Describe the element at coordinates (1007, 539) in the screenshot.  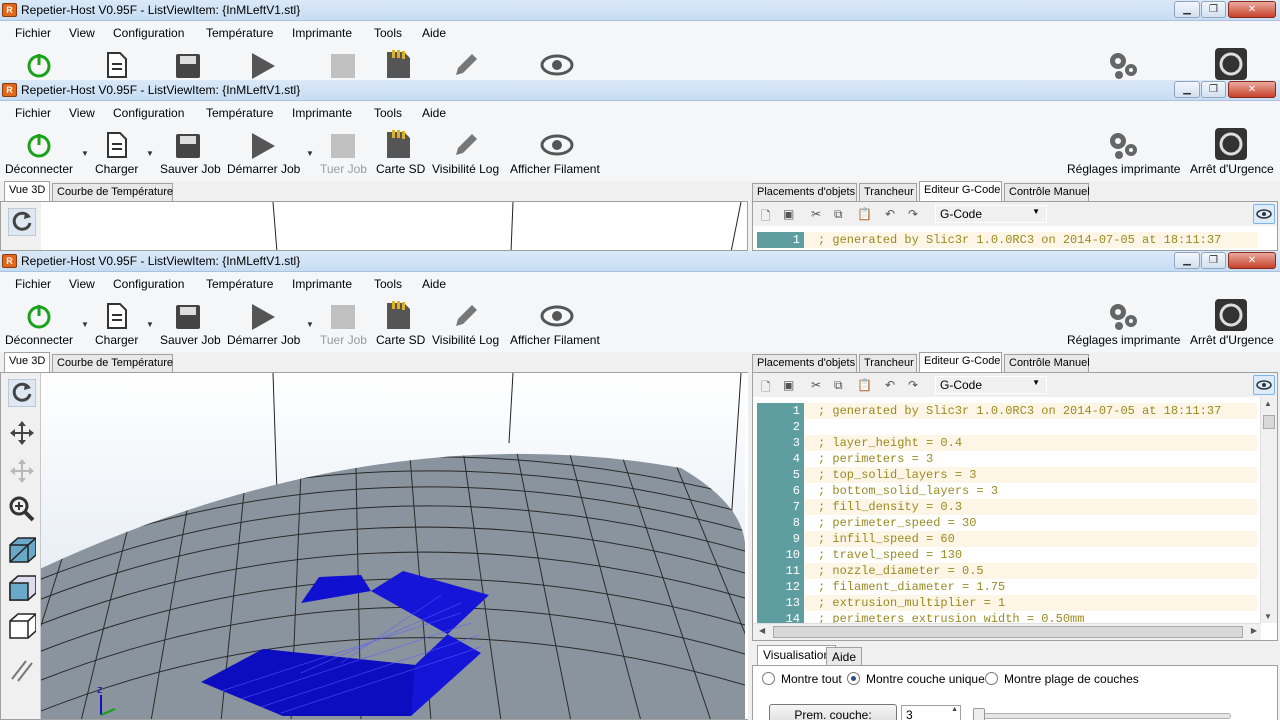
I see `code-line: 9; infill_speed = 60` at that location.